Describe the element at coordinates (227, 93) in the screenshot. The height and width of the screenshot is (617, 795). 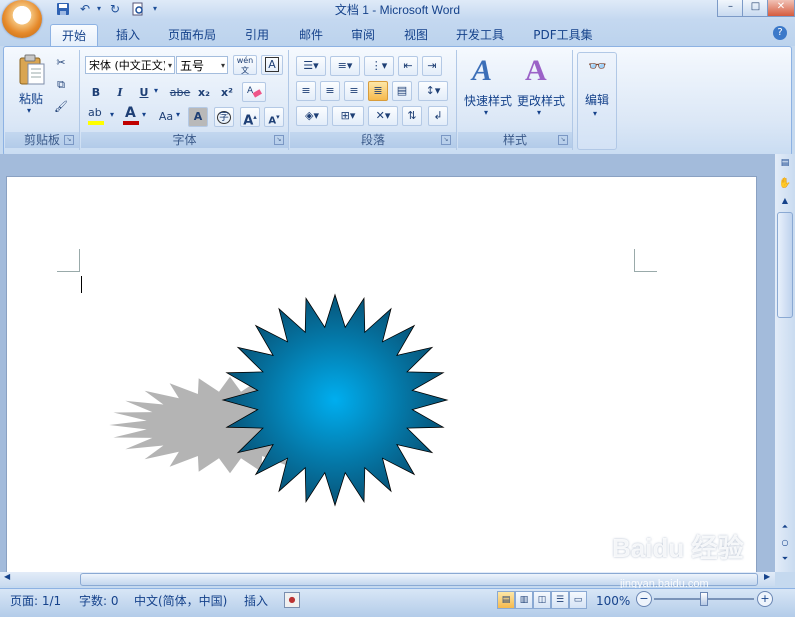
I see `superscript-button: x²` at that location.